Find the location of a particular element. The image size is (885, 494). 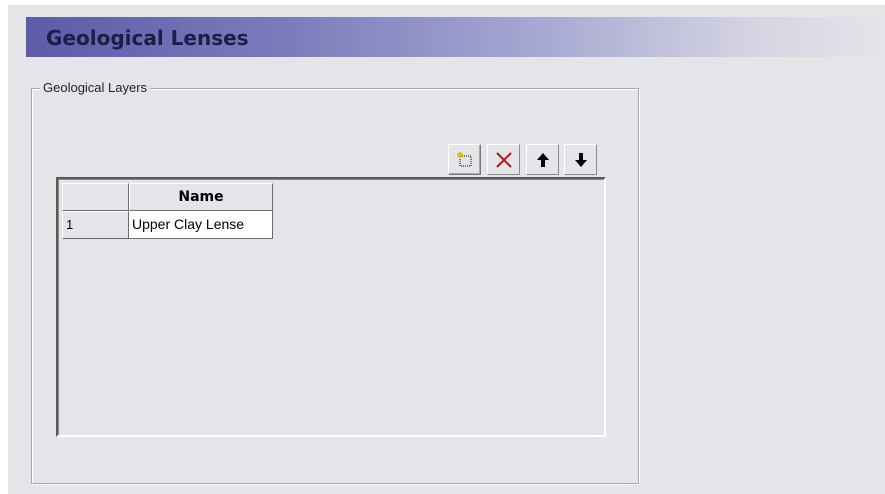

move-down-button is located at coordinates (580, 159).